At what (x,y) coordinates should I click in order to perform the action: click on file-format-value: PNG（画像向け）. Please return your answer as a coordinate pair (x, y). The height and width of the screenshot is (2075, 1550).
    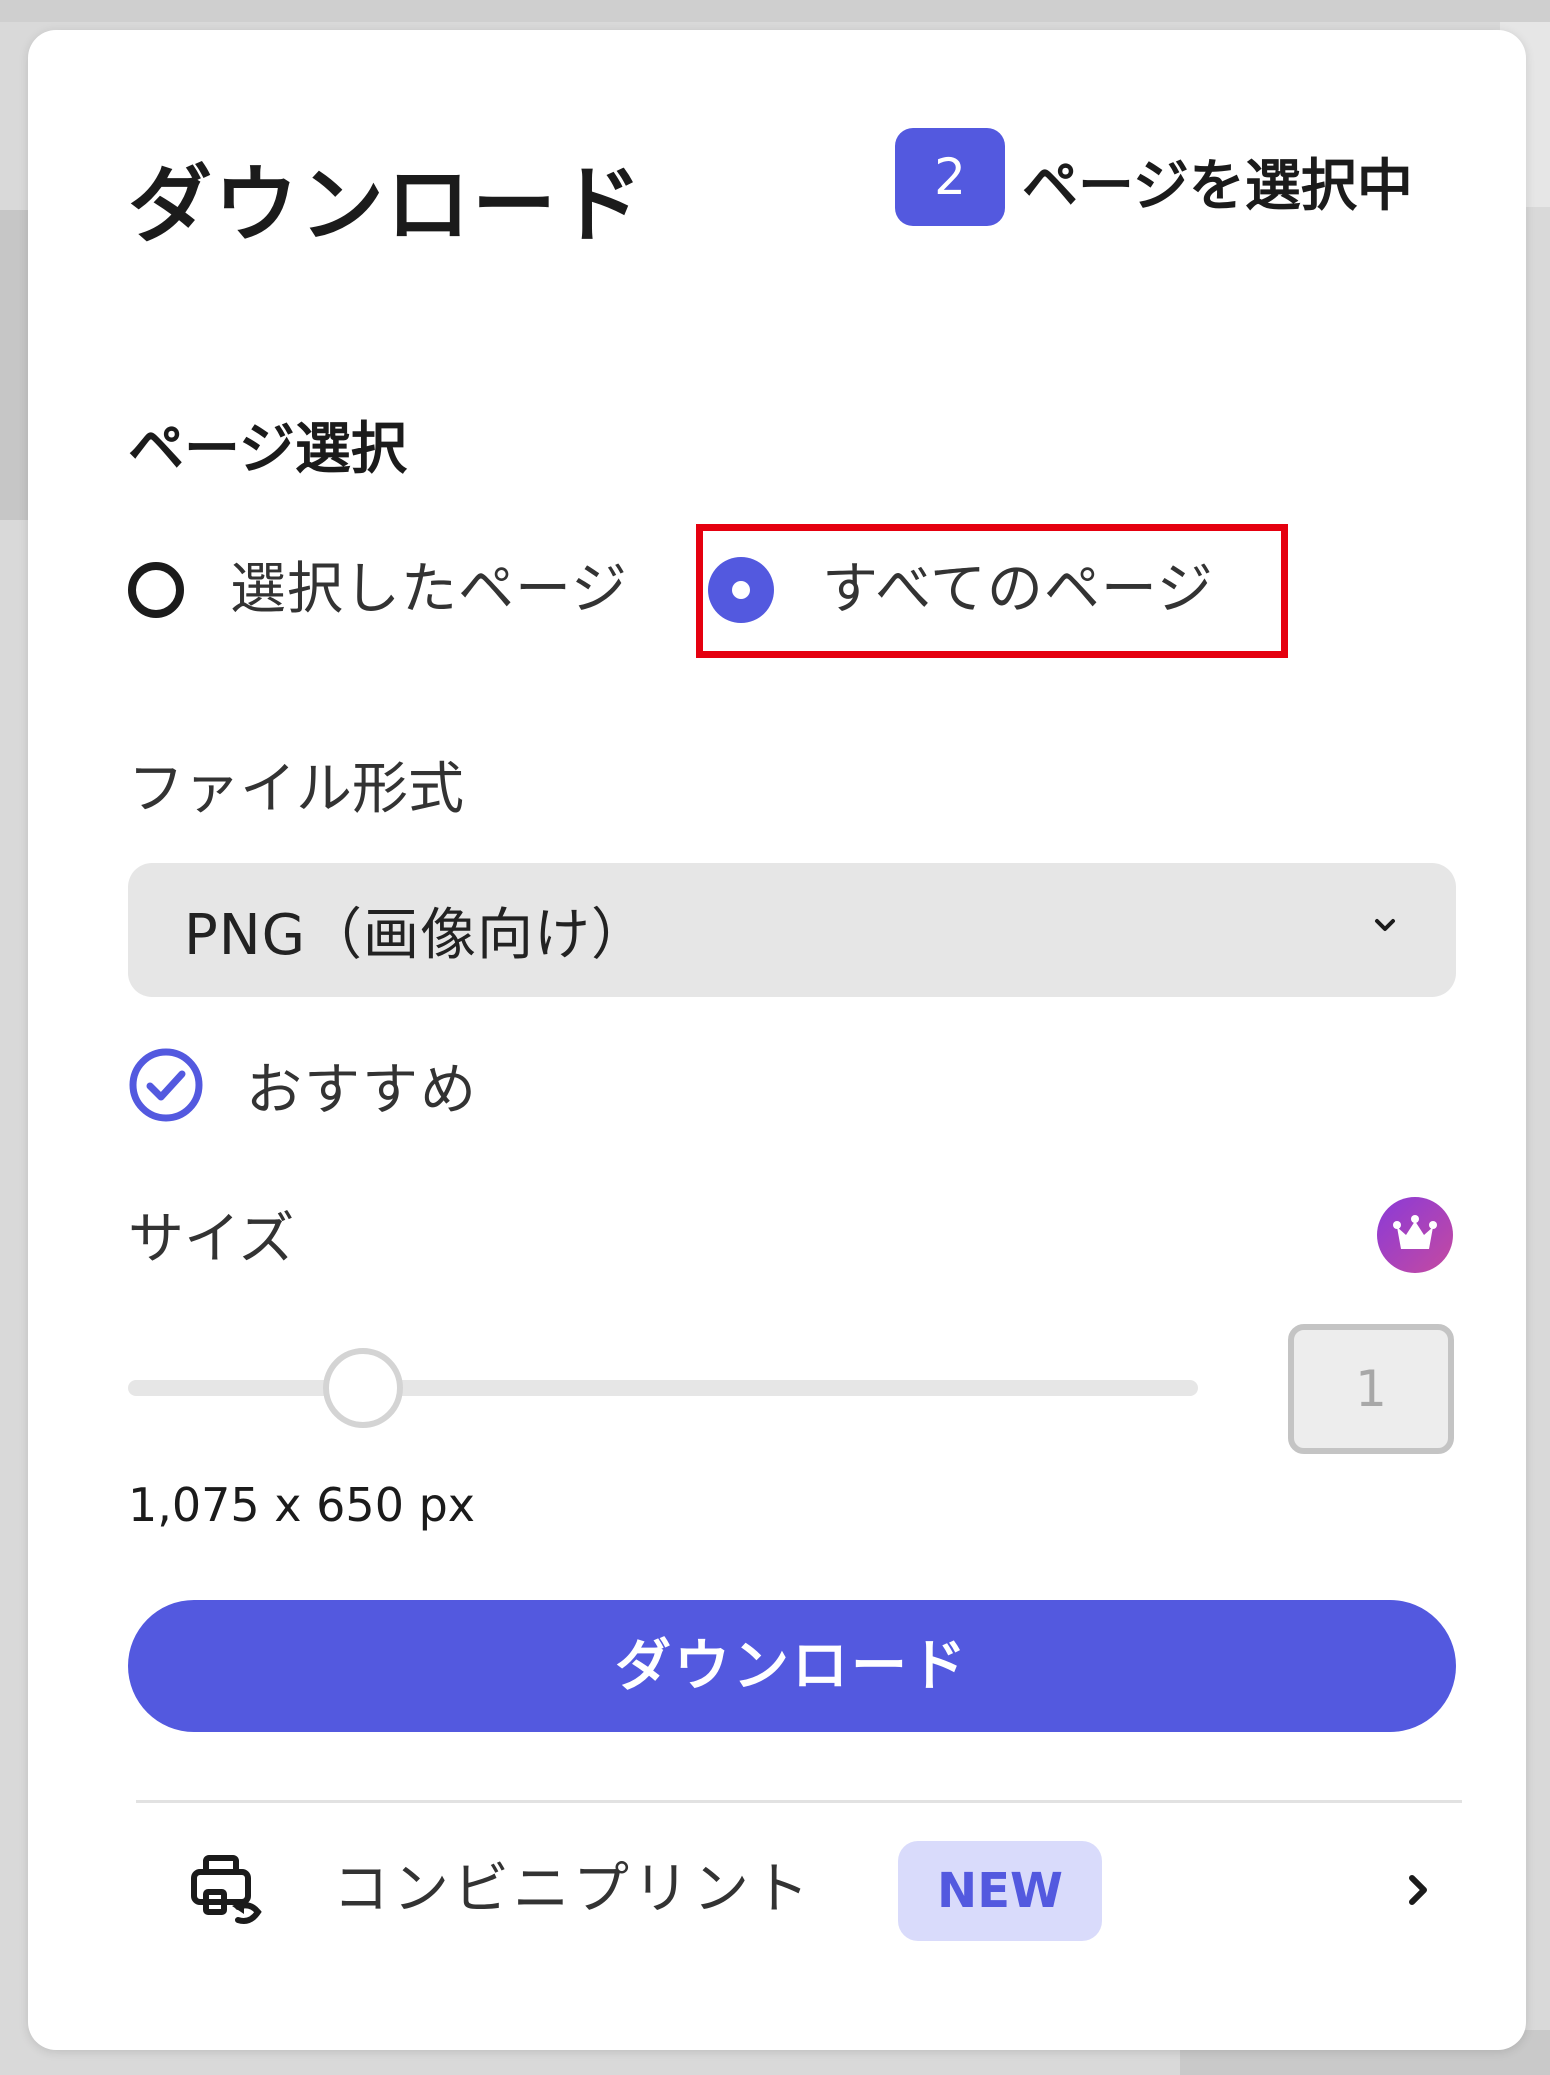
    Looking at the image, I should click on (416, 935).